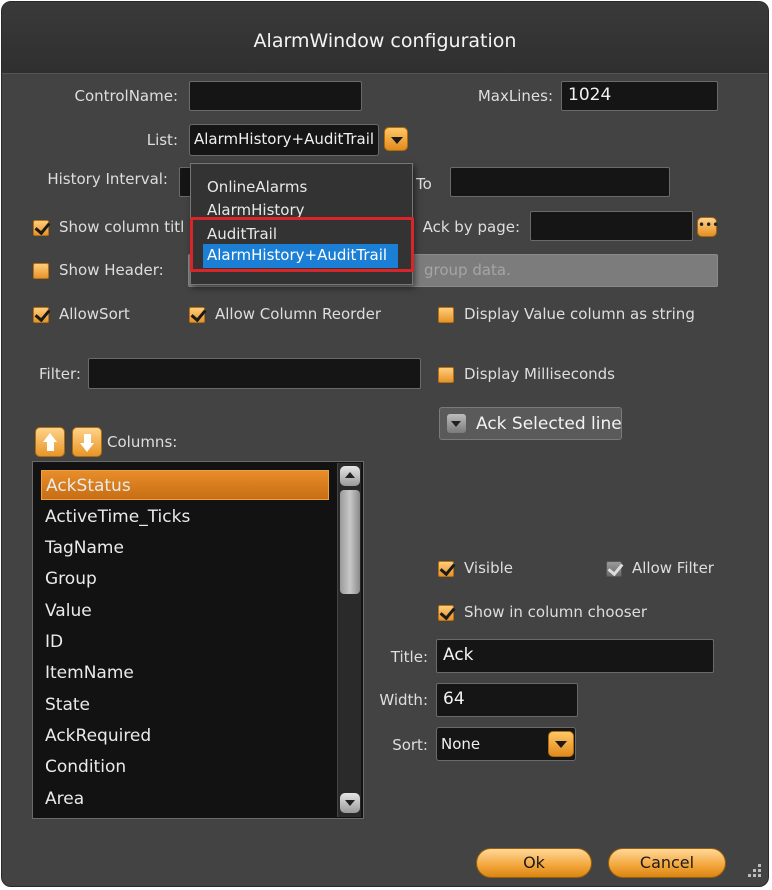 Image resolution: width=772 pixels, height=890 pixels. I want to click on list-item: ItemName, so click(185, 673).